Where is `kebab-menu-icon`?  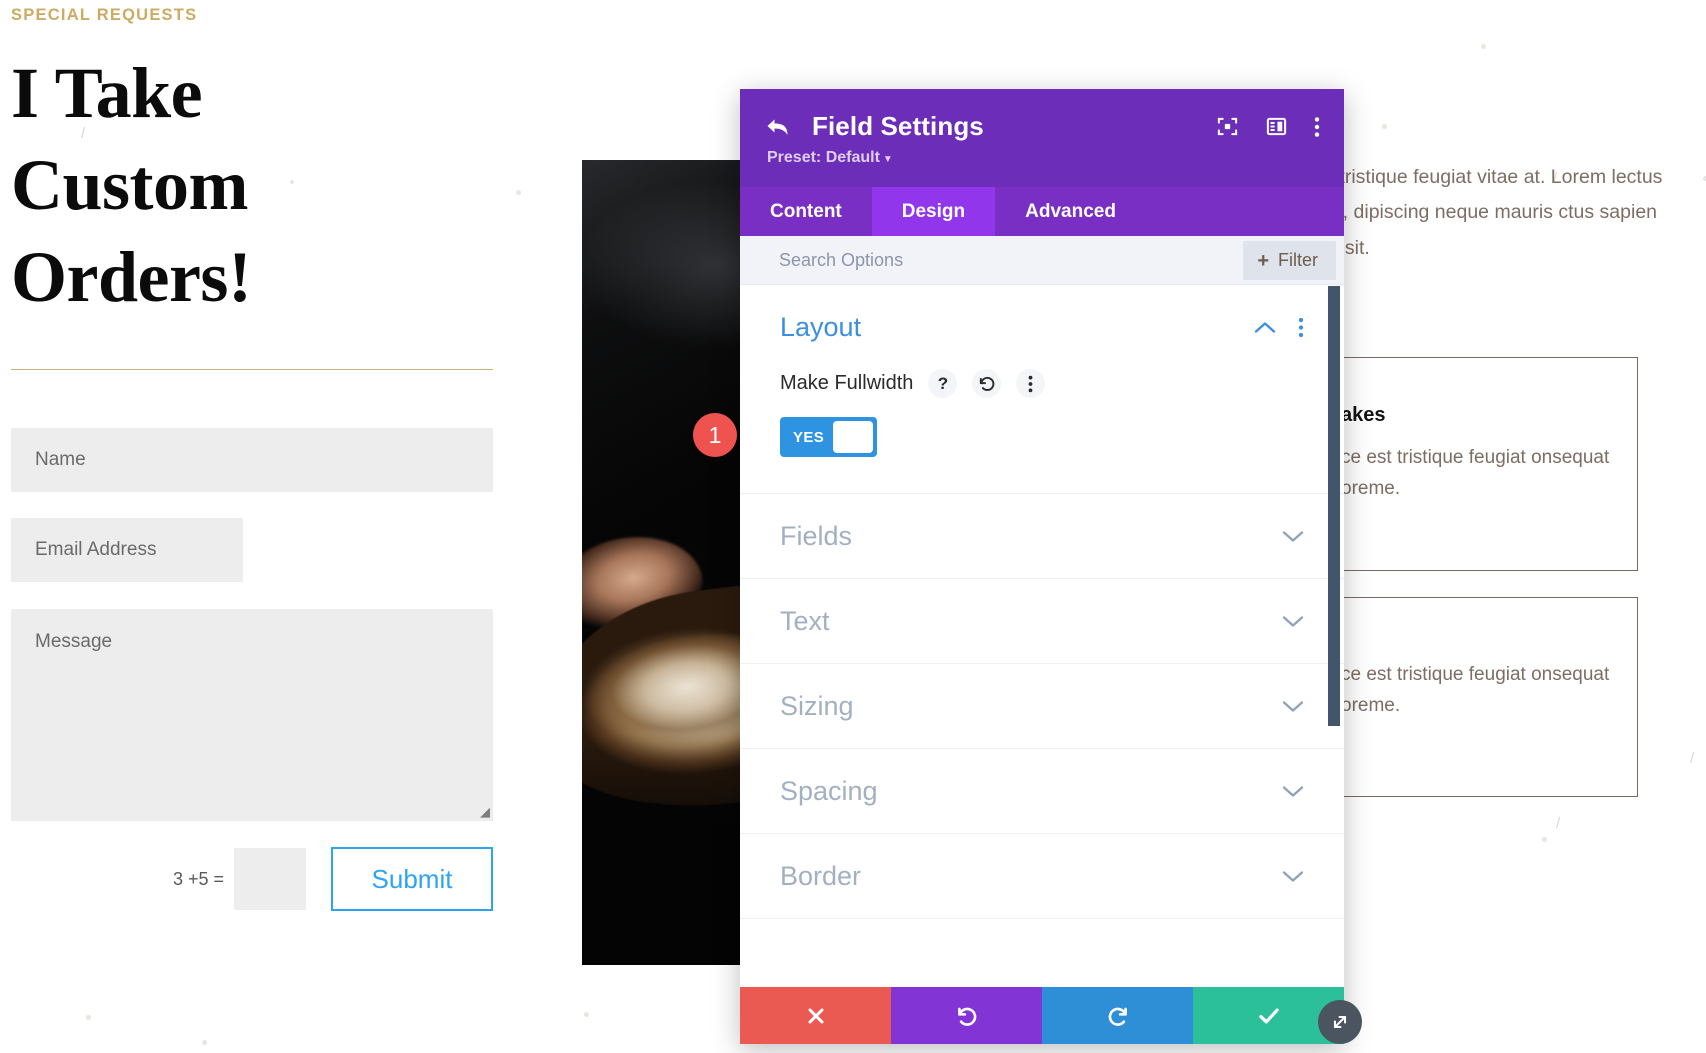
kebab-menu-icon is located at coordinates (1317, 127).